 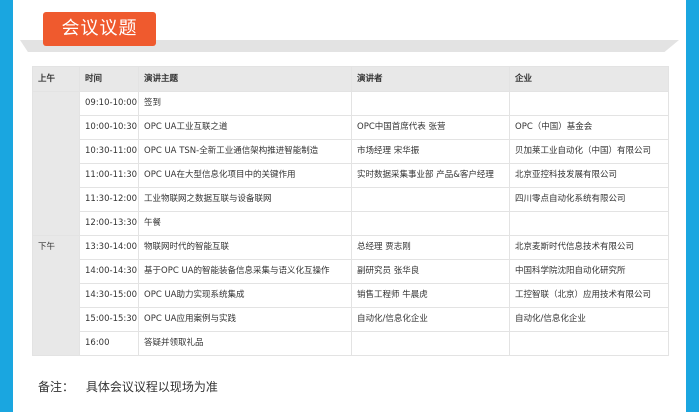 I want to click on cell-topic: 基于OPC UA的智能装备信息采集与语义化互操作, so click(x=245, y=271).